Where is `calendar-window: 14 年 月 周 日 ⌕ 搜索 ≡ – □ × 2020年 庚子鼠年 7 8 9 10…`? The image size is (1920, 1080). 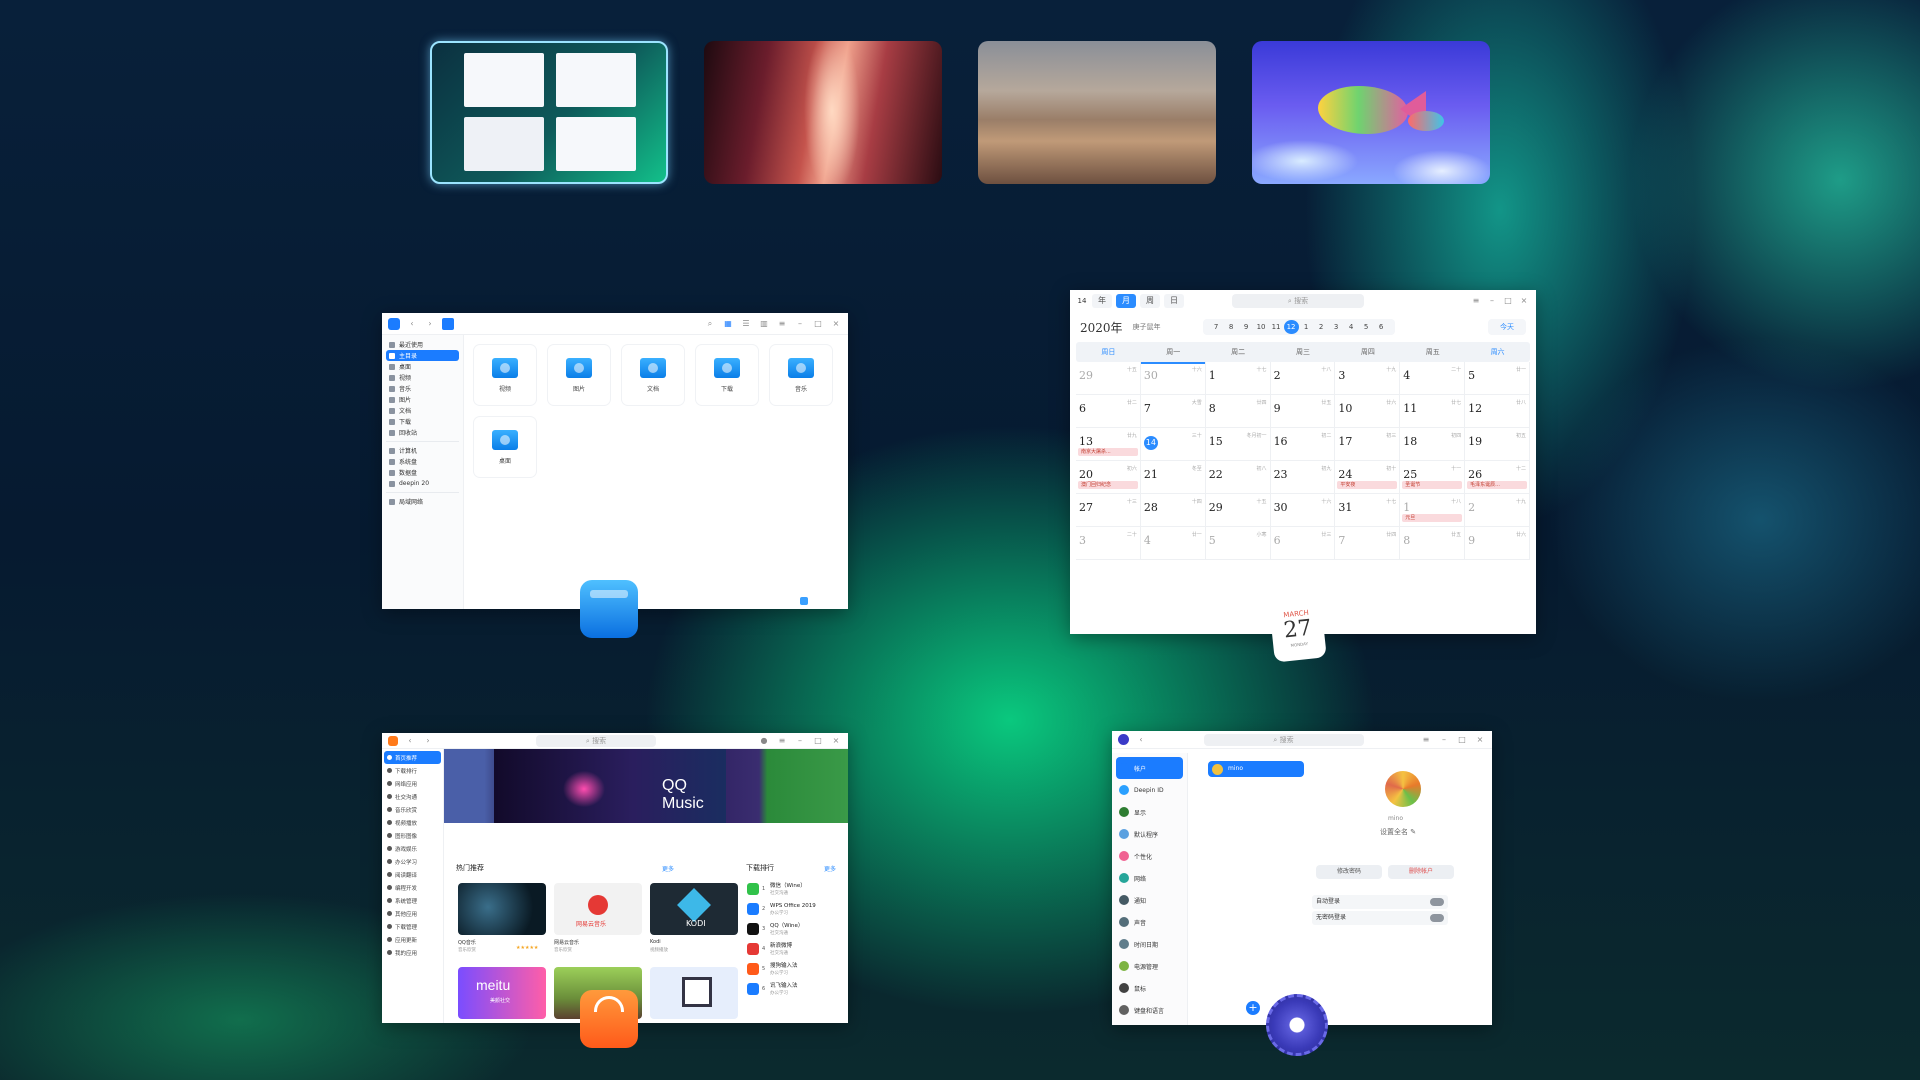
calendar-window: 14 年 月 周 日 ⌕ 搜索 ≡ – □ × 2020年 庚子鼠年 7 8 9 10… is located at coordinates (1303, 462).